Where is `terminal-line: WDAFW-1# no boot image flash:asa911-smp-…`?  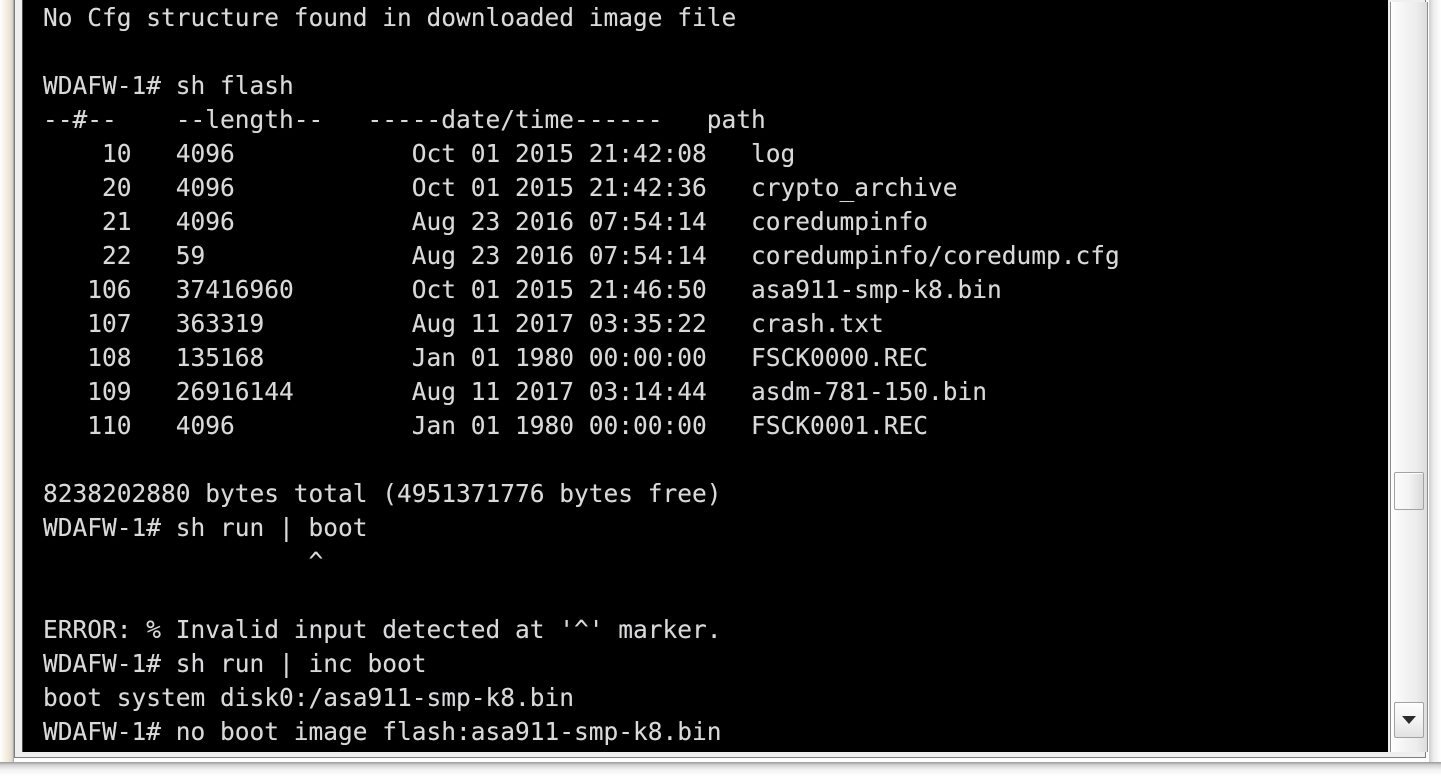 terminal-line: WDAFW-1# no boot image flash:asa911-smp-… is located at coordinates (382, 731).